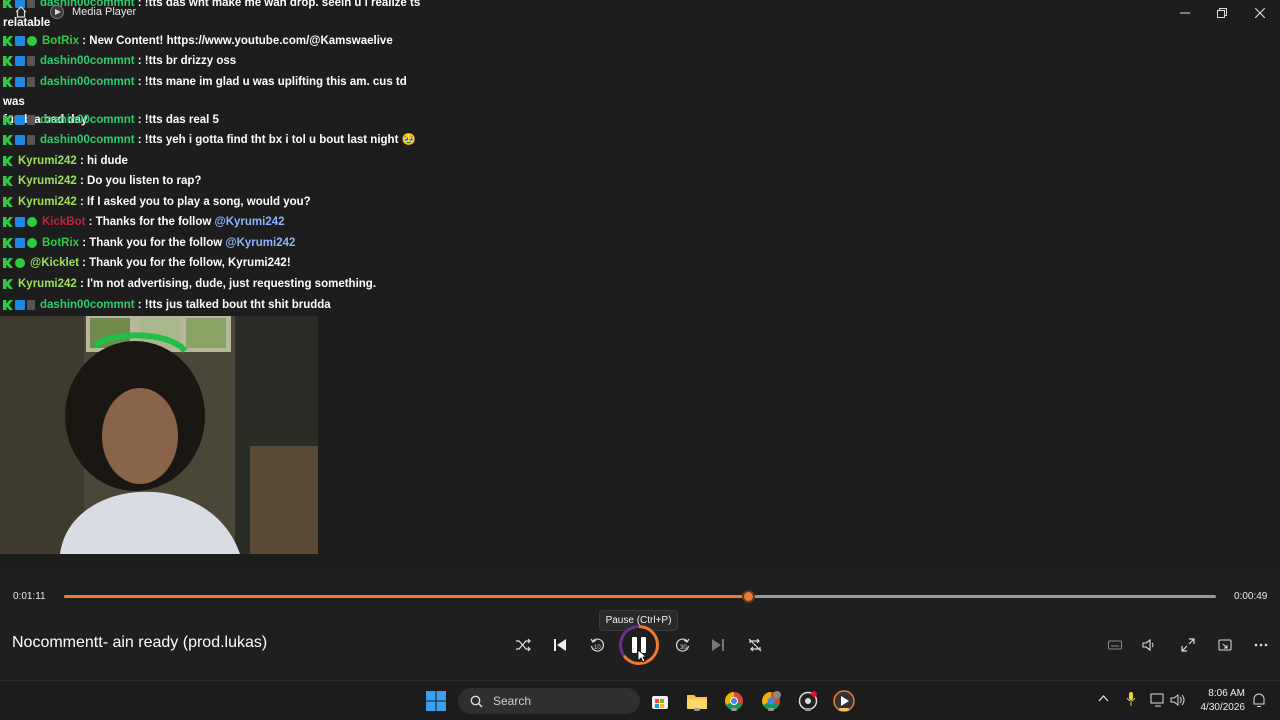  What do you see at coordinates (232, 305) in the screenshot?
I see `chat-text: : !tts jus talked bout tht shit brudda` at bounding box center [232, 305].